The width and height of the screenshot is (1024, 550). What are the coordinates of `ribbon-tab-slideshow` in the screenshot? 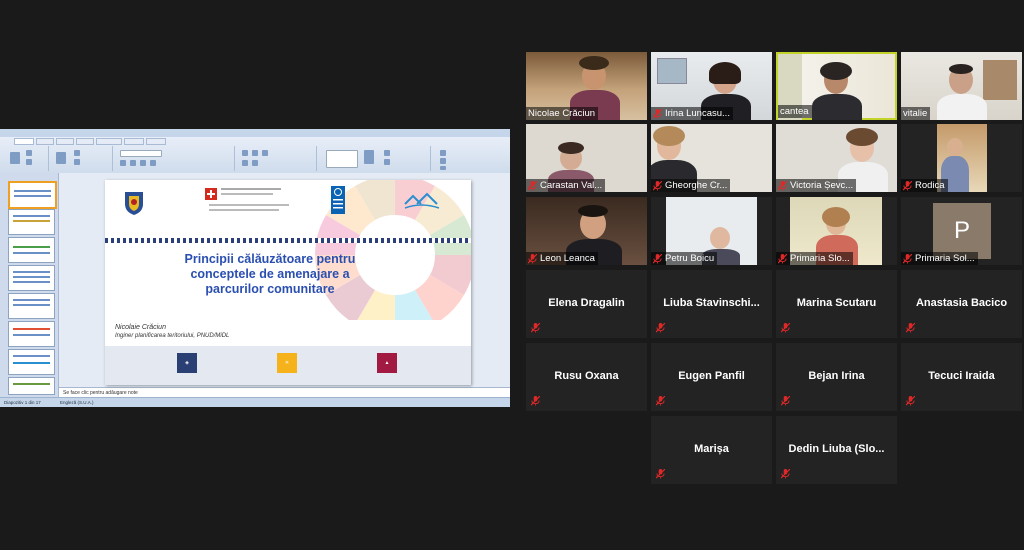 It's located at (109, 141).